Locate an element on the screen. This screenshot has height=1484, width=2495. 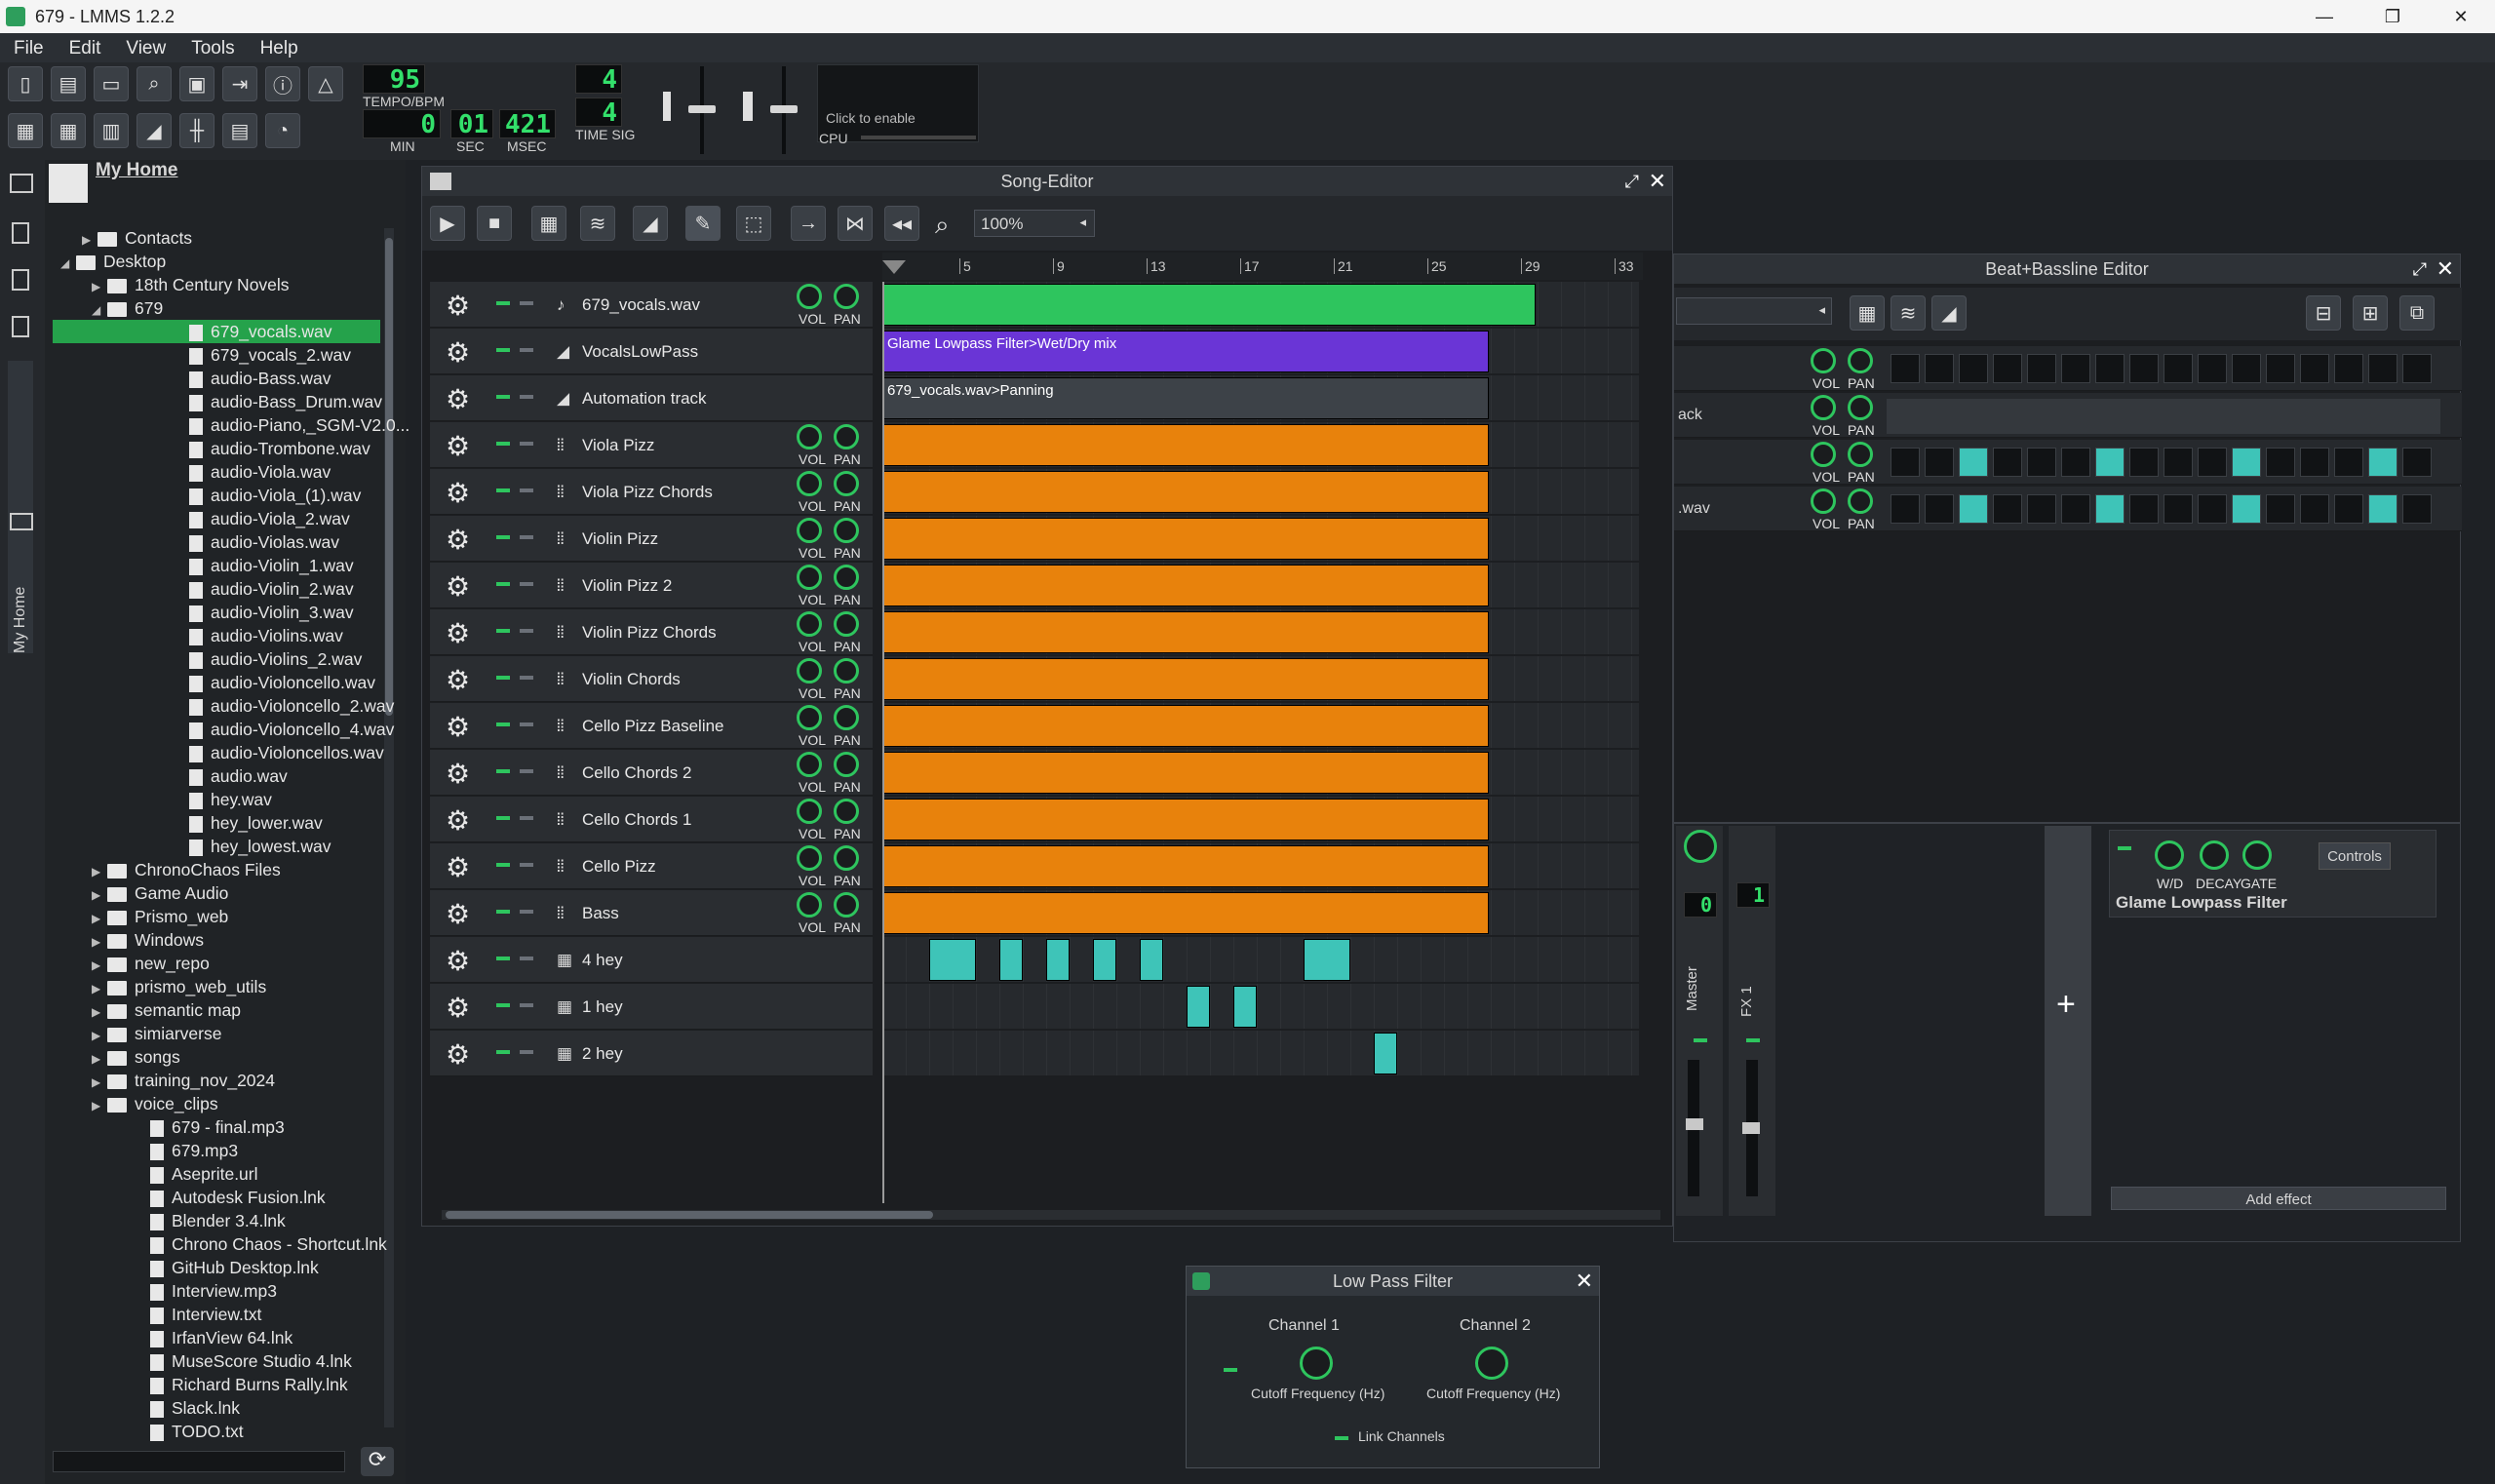
file-item: hey_lower.wav is located at coordinates (216, 823).